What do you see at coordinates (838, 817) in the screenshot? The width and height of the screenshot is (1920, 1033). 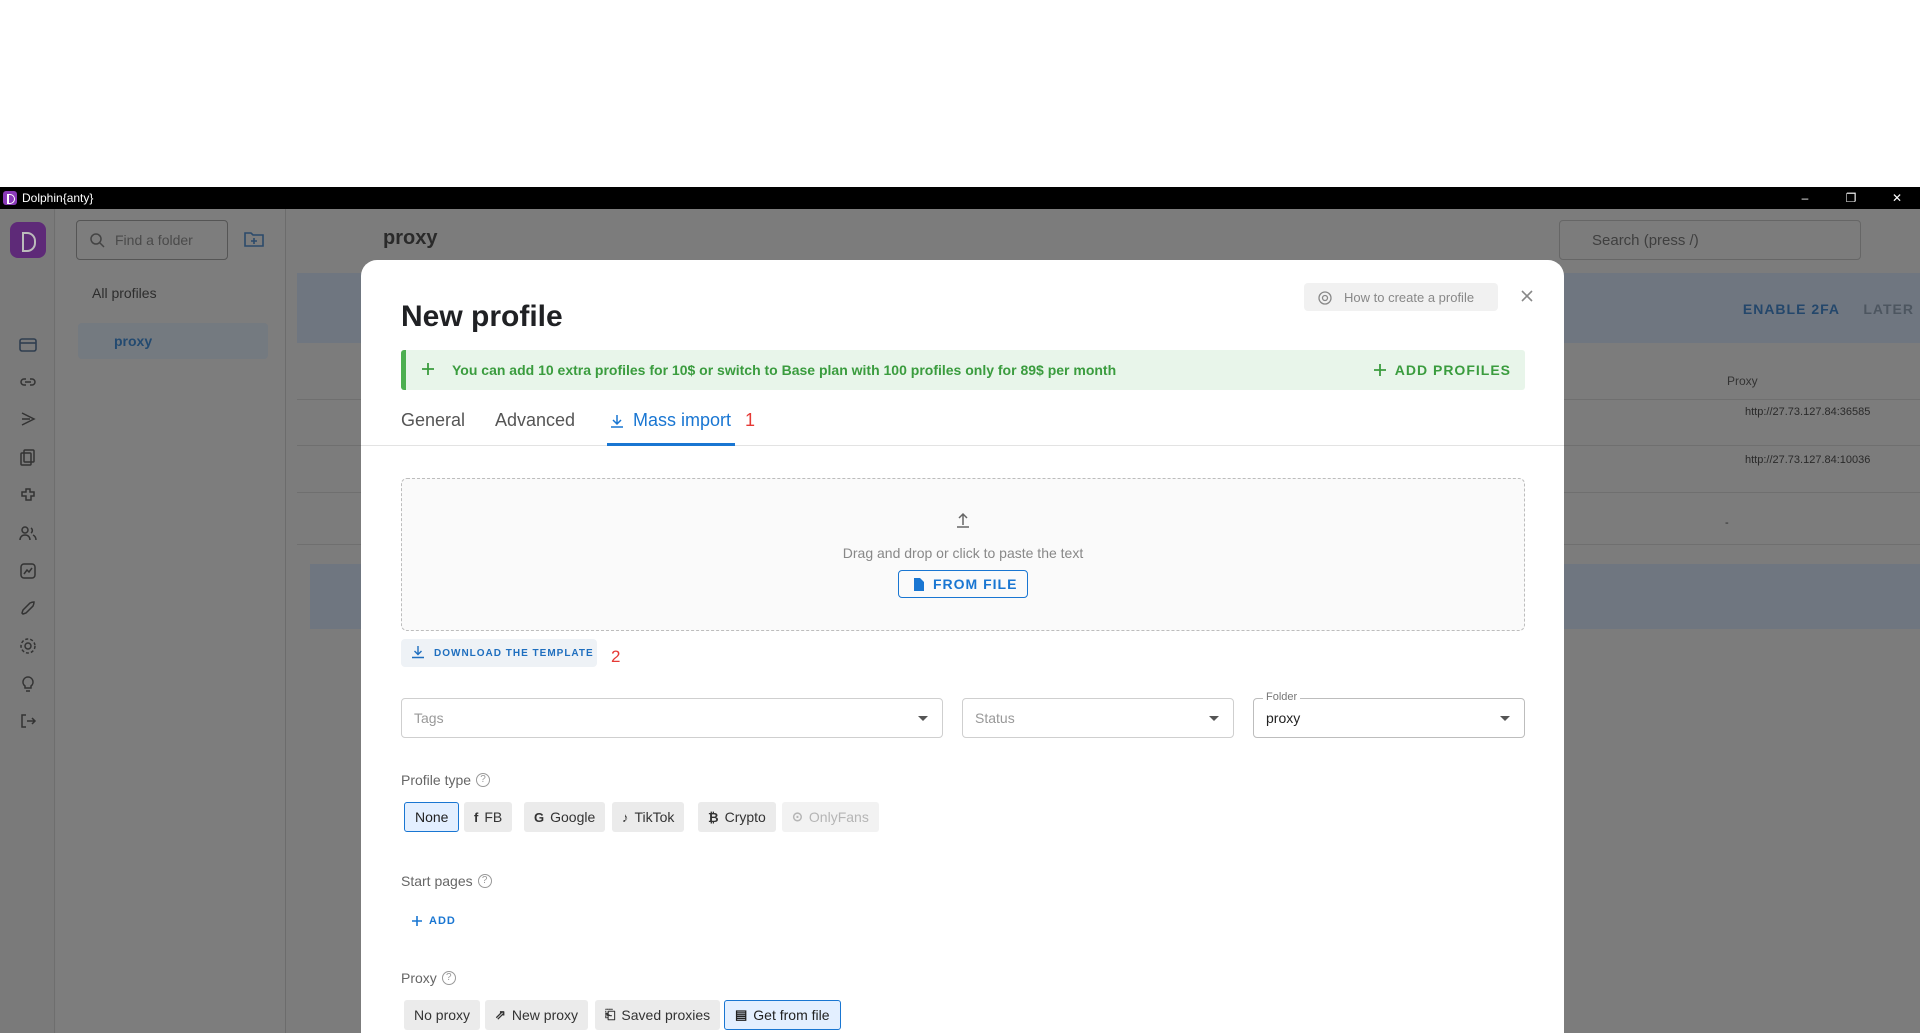 I see `chip-label: OnlyFans` at bounding box center [838, 817].